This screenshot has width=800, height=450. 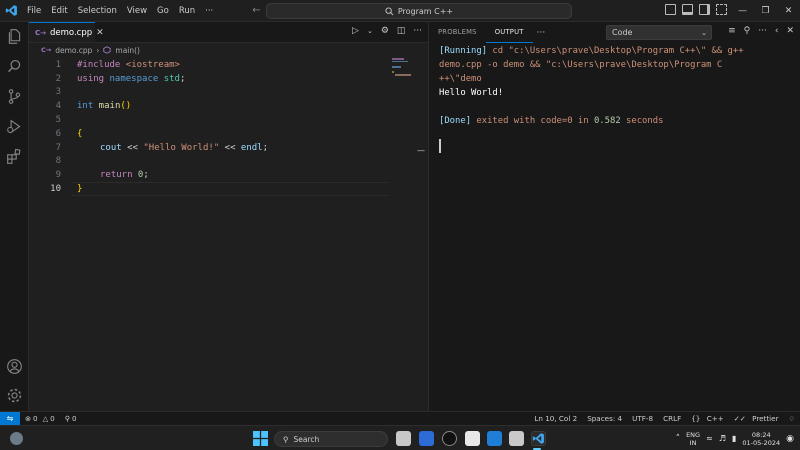 I want to click on line-number: 2, so click(x=58, y=78).